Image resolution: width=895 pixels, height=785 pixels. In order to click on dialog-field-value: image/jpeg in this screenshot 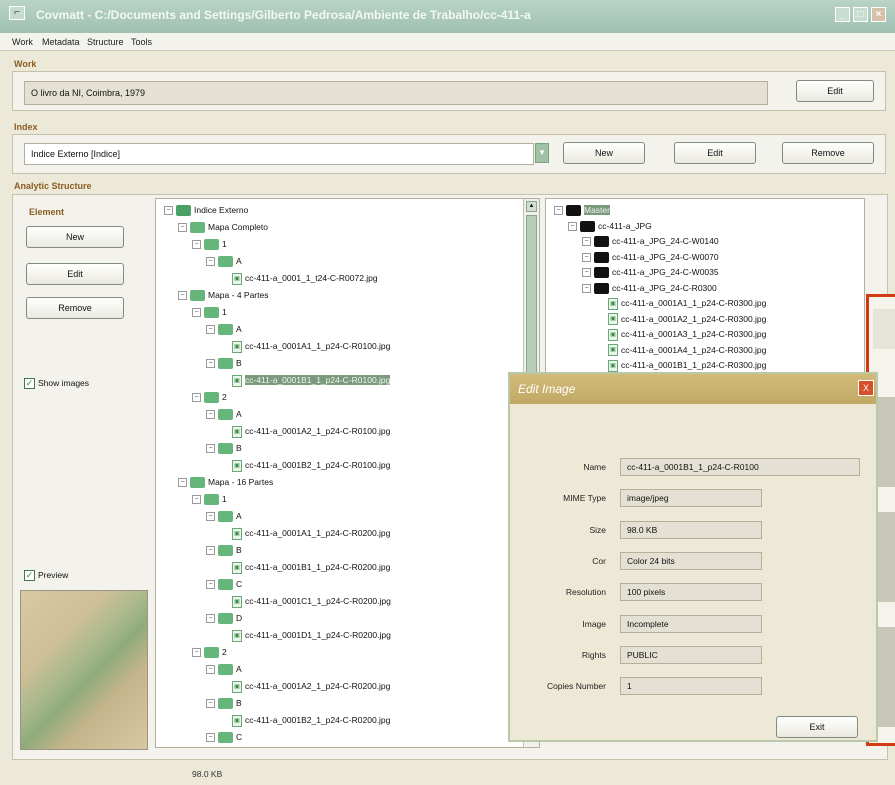, I will do `click(691, 498)`.